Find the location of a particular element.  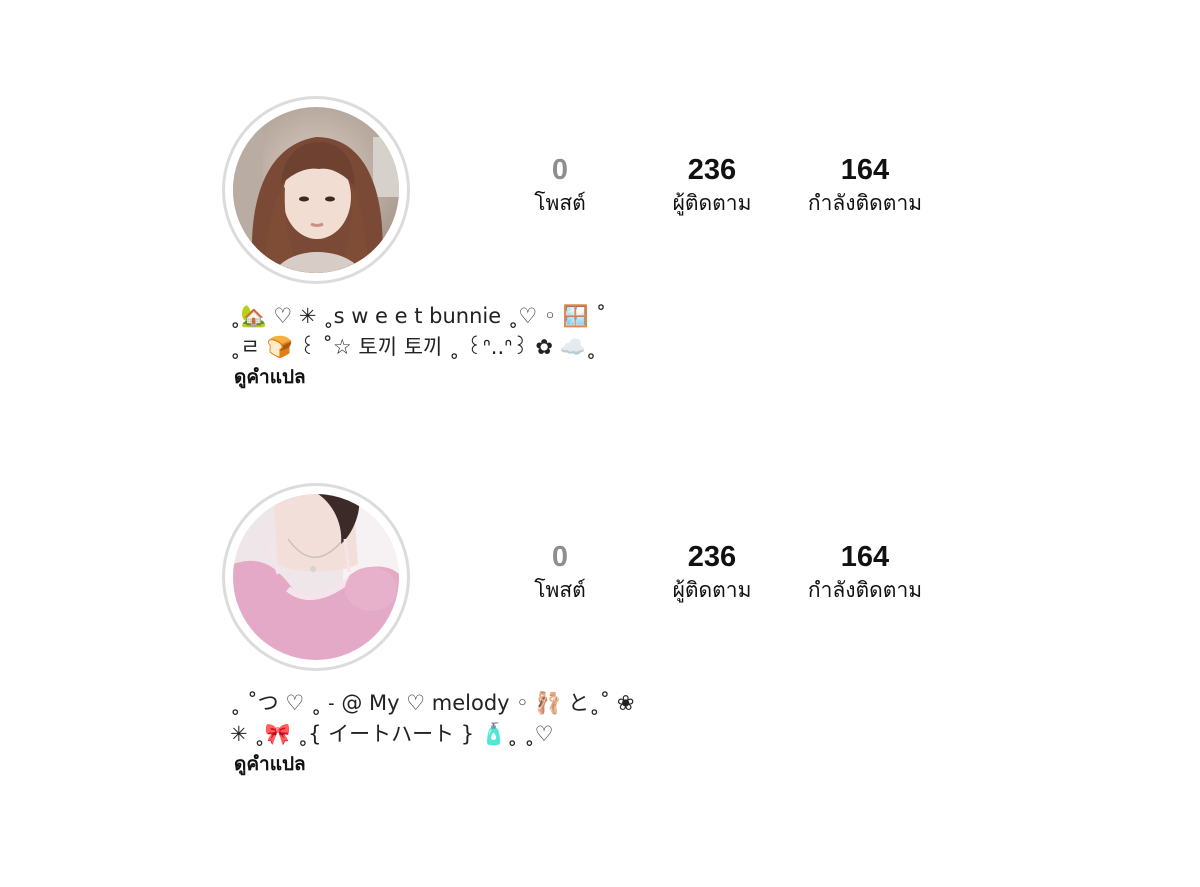

bio-line-2: ✳ ˳🎀 ˳{ イートハート } 🧴˳ ˳♡ is located at coordinates (392, 734).